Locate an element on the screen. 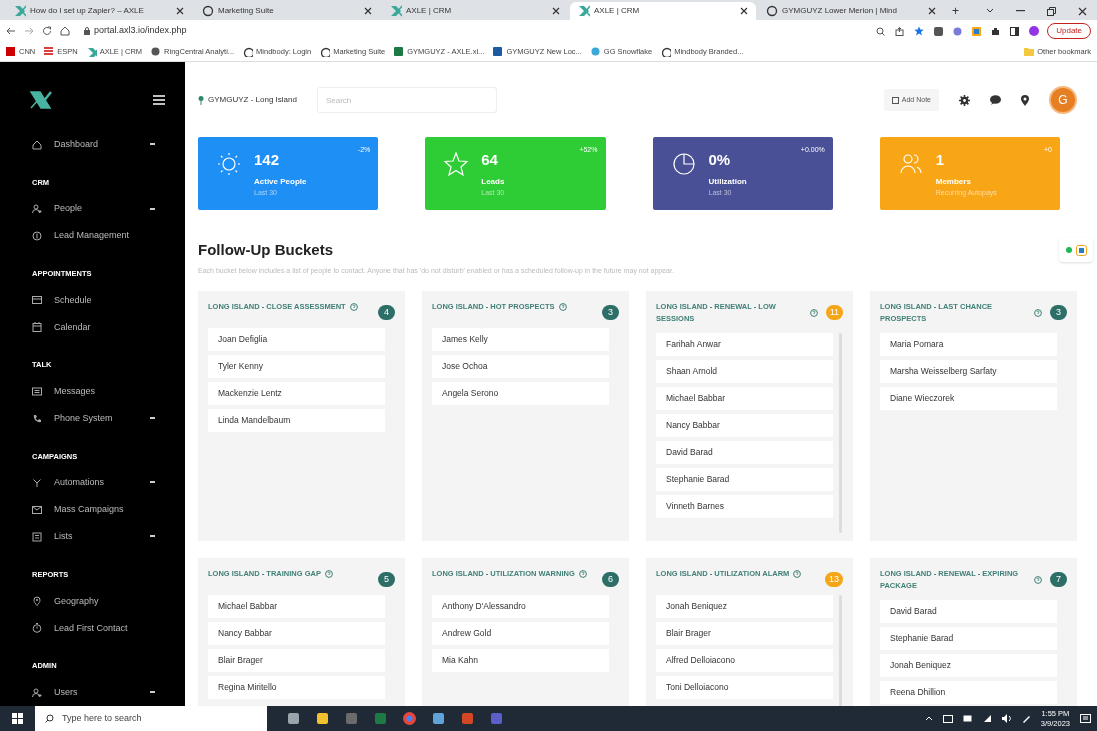 The image size is (1097, 731). sidebar-item: Messages is located at coordinates (92, 392).